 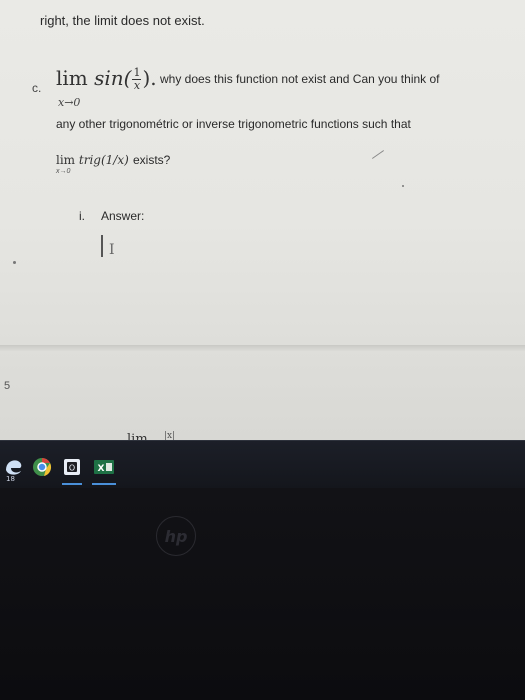 I want to click on answer-label: Answer:, so click(x=123, y=216).